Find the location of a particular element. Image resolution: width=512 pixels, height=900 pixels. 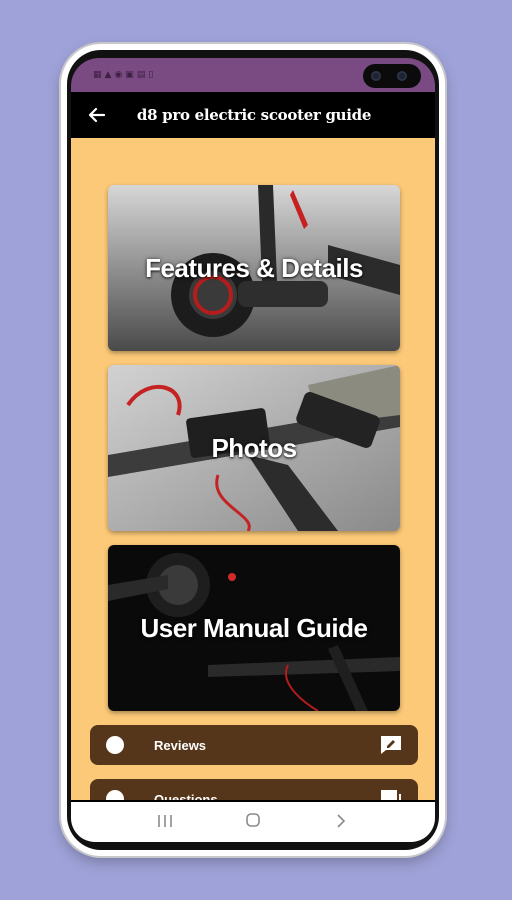

list-item-label: Questions is located at coordinates (186, 796).